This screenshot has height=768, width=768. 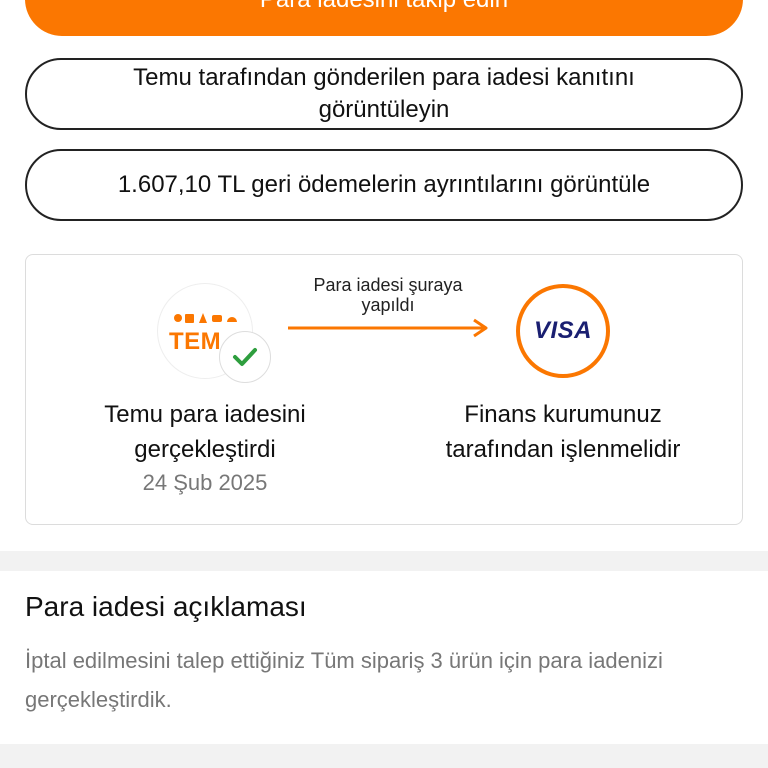 I want to click on refund-destination-label: Para iadesi şuraya yapıldı, so click(x=388, y=295).